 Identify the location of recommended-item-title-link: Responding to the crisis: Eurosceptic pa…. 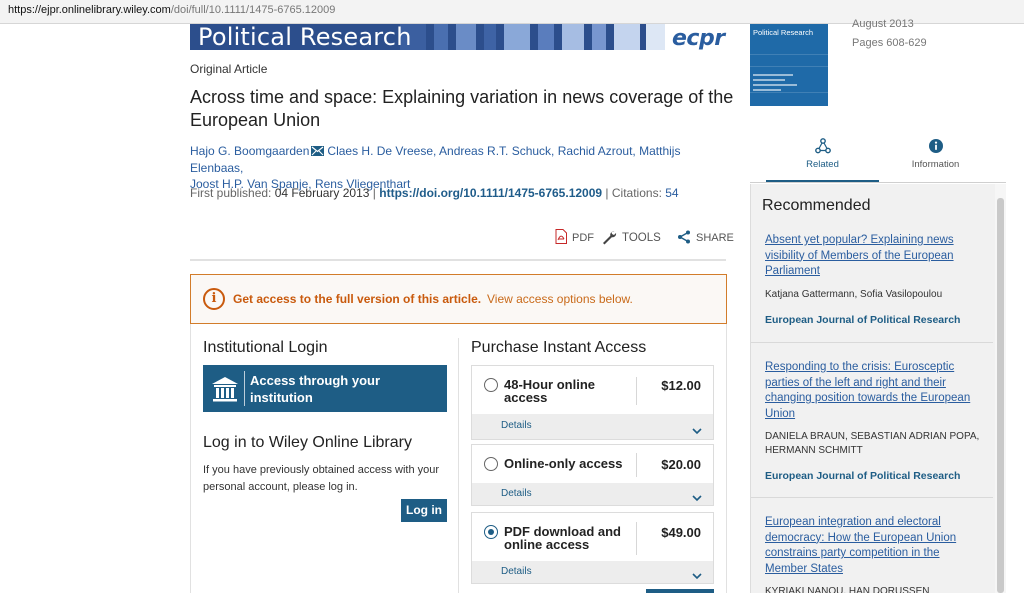
(871, 391).